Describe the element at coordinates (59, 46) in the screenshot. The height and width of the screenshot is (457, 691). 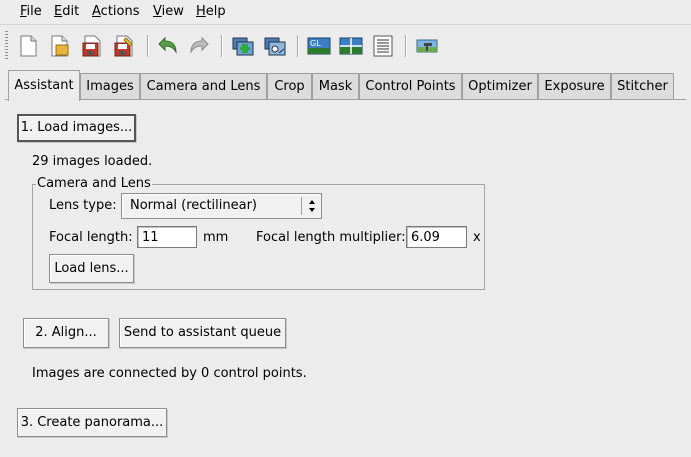
I see `open-project-icon` at that location.